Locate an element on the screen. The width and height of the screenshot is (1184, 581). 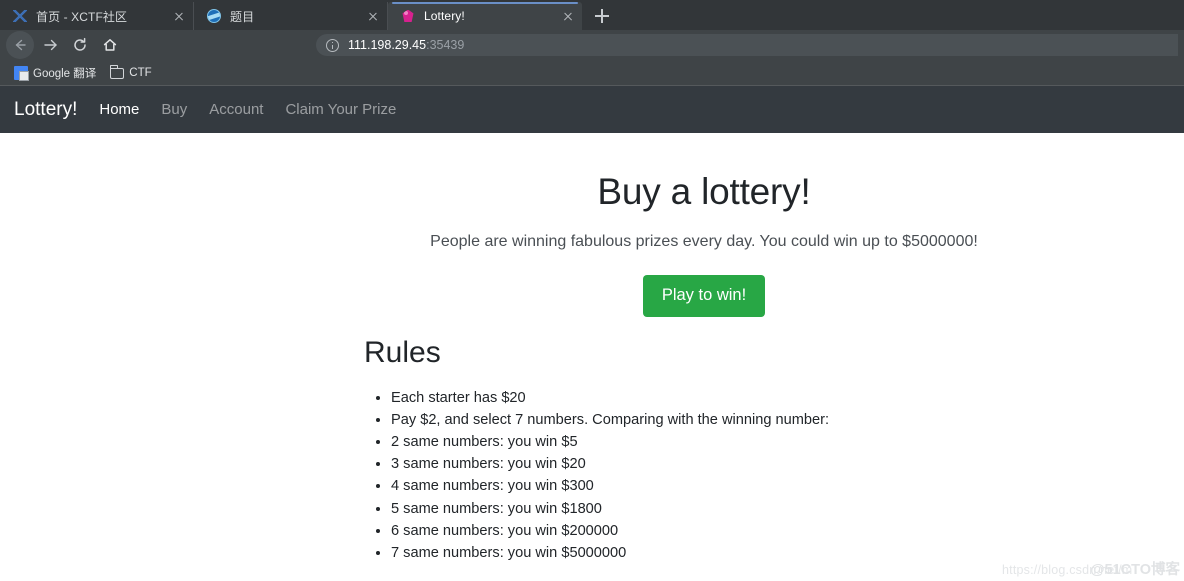
nav-link-home: Home is located at coordinates (119, 109).